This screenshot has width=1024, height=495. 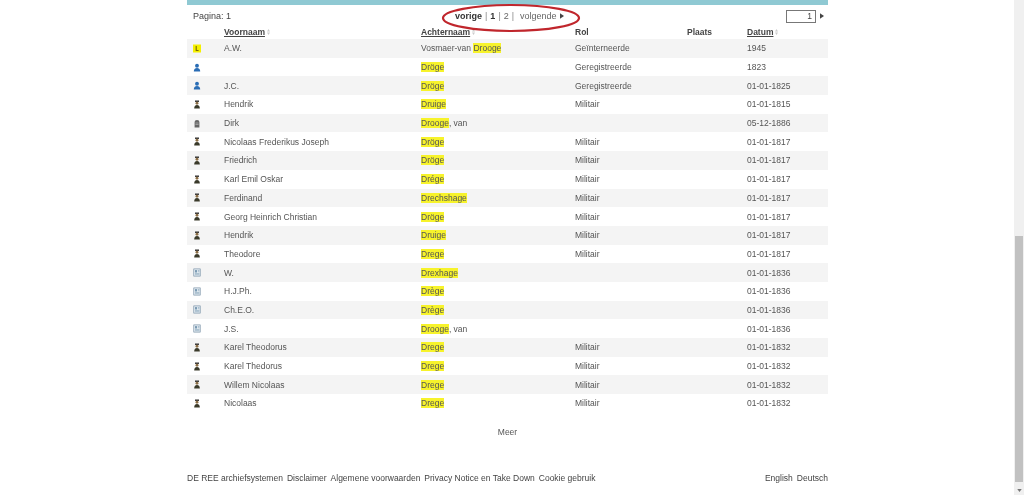 I want to click on column-header: Plaats, so click(x=700, y=32).